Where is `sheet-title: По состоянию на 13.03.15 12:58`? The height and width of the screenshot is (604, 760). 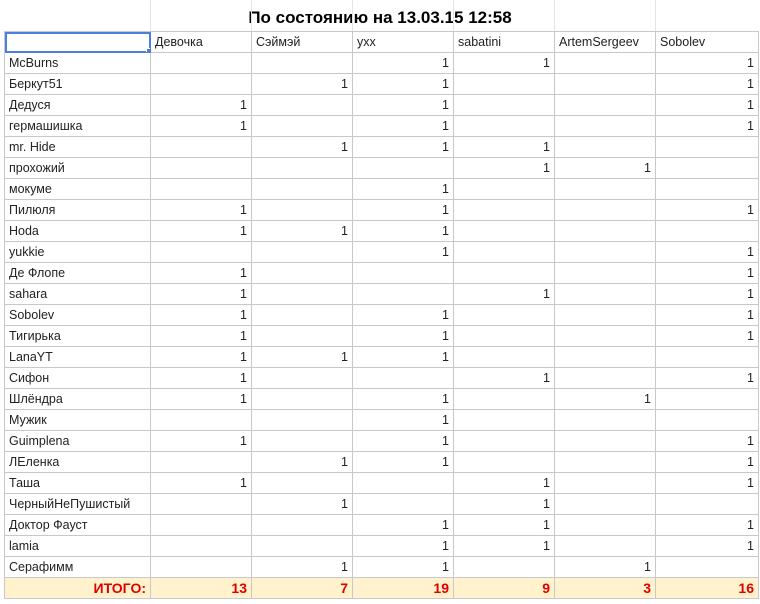
sheet-title: По состоянию на 13.03.15 12:58 is located at coordinates (380, 18).